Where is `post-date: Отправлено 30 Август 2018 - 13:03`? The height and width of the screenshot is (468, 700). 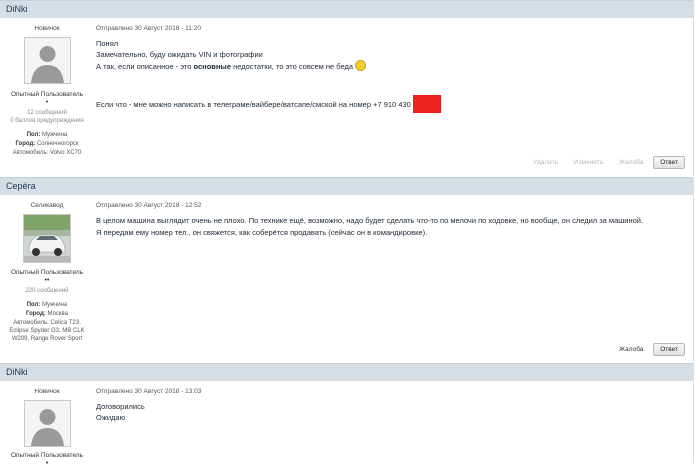
post-date: Отправлено 30 Август 2018 - 13:03 is located at coordinates (149, 391).